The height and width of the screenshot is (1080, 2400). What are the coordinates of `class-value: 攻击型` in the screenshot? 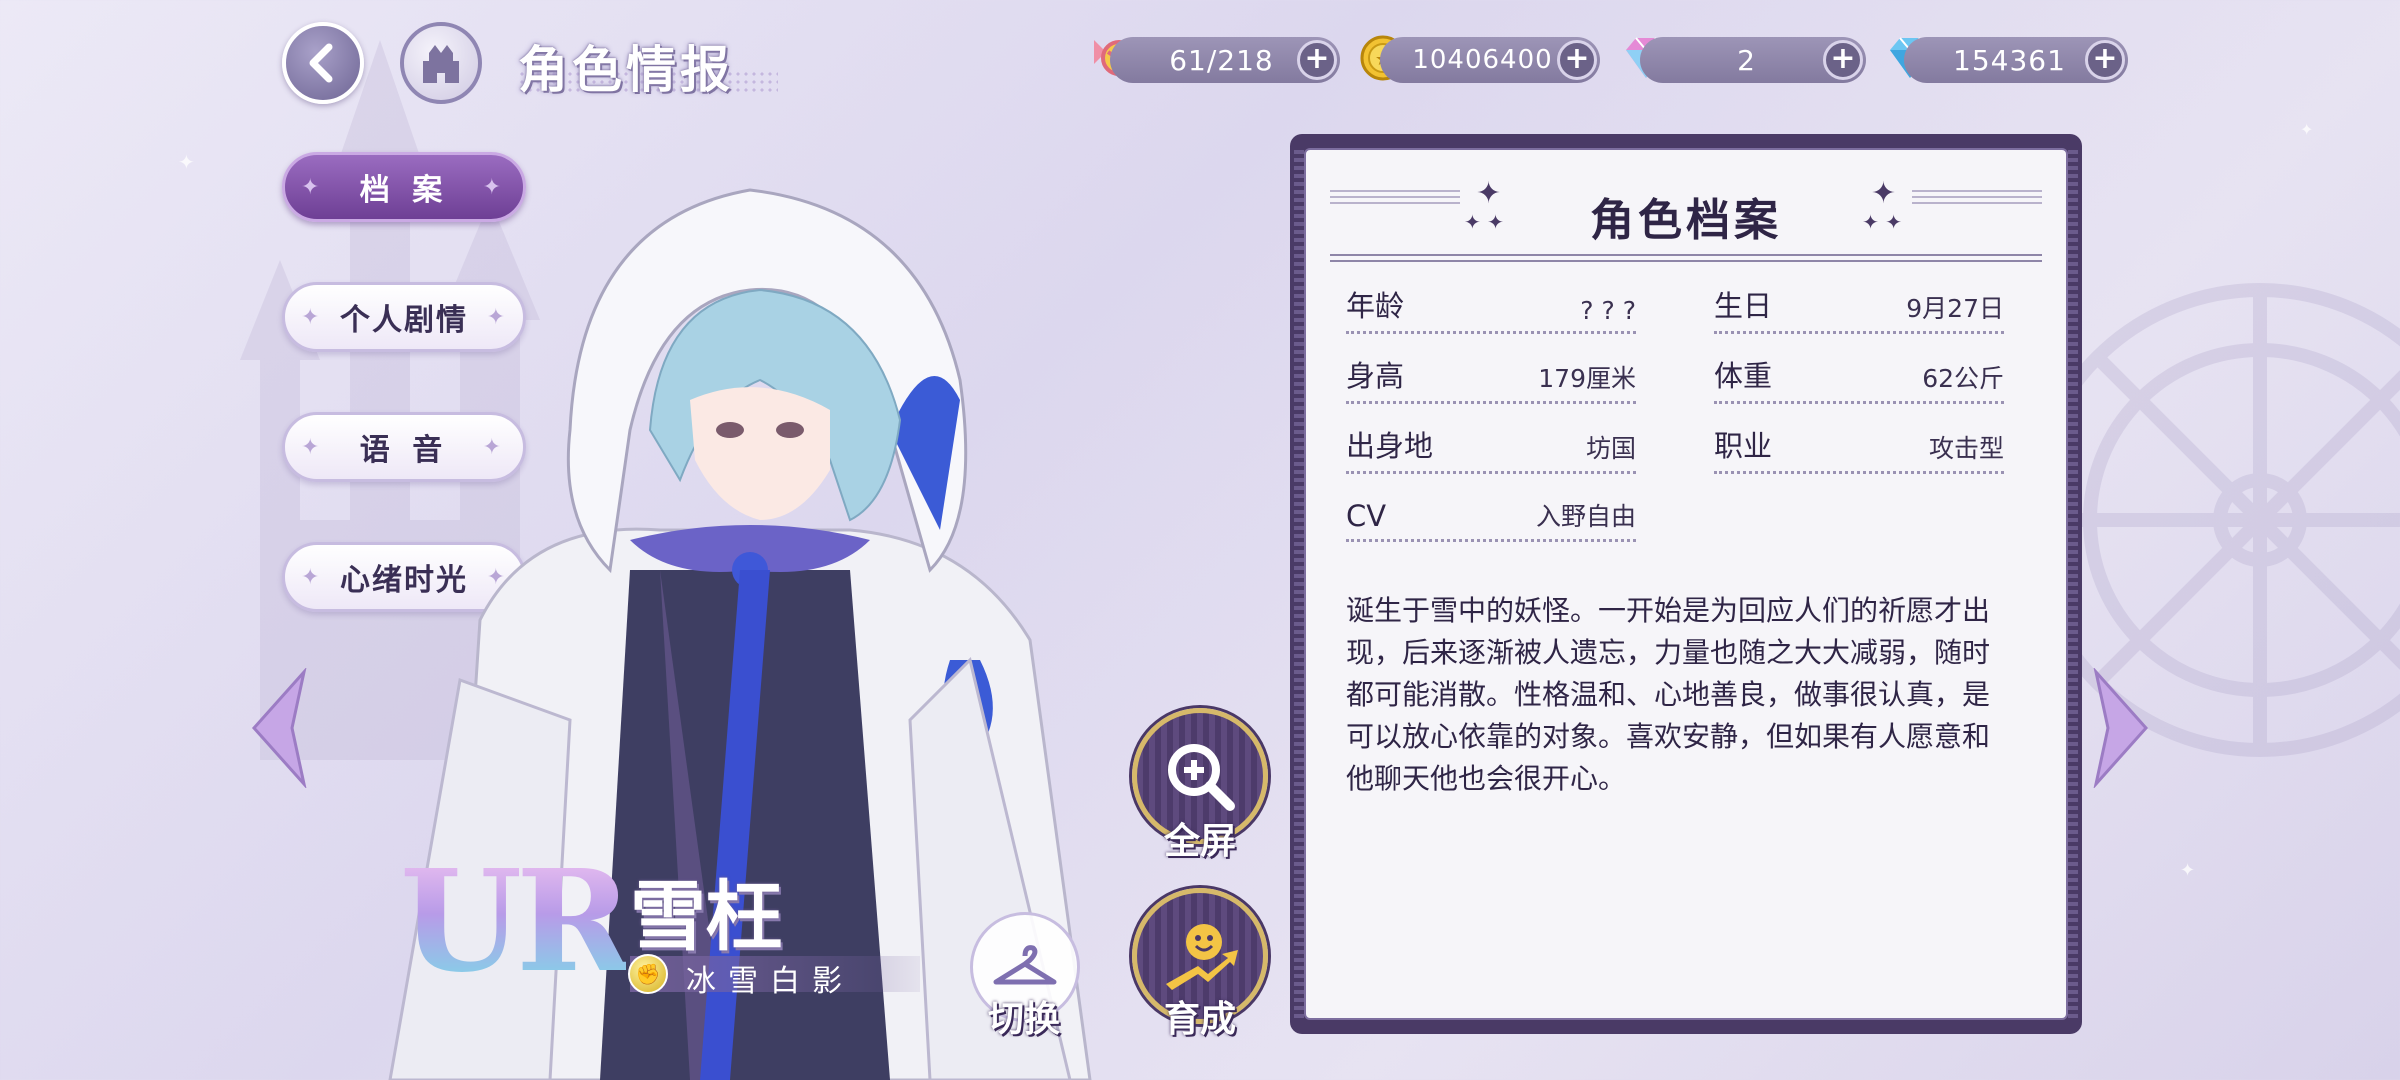 It's located at (1966, 448).